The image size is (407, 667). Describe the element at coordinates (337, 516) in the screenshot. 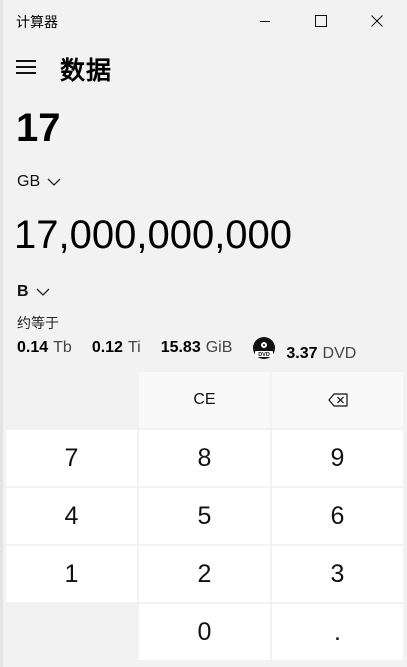

I see `digit-6-button: 6` at that location.